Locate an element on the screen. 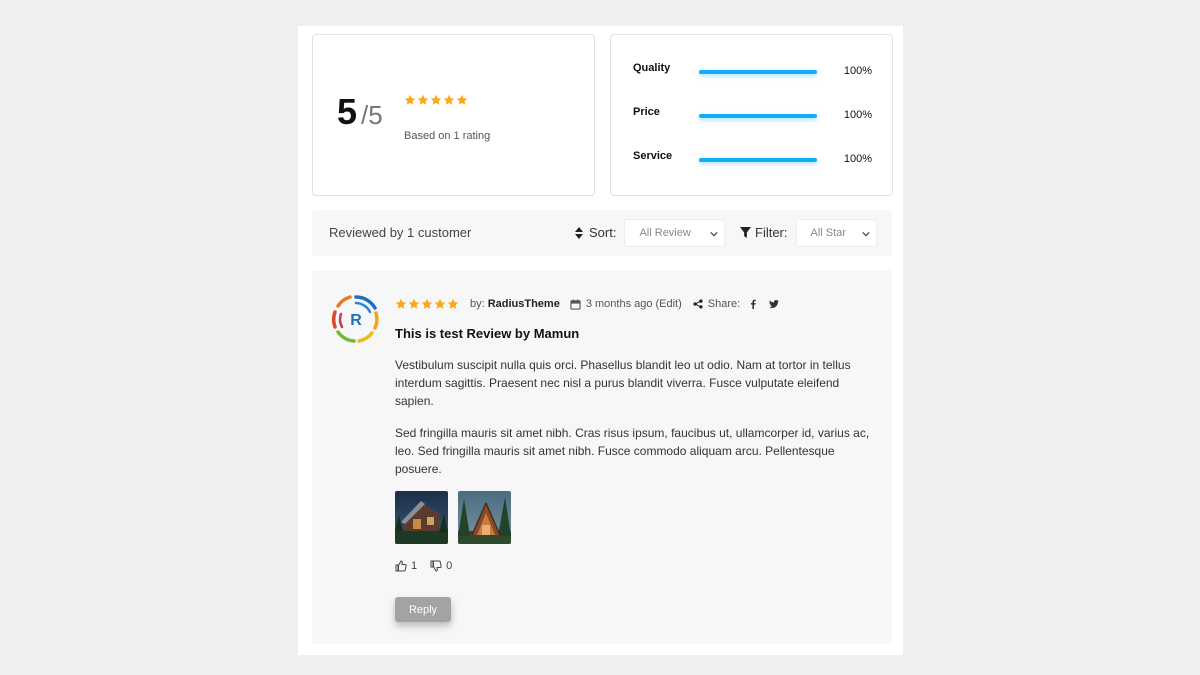 Image resolution: width=1200 pixels, height=675 pixels. rating-summary-card: 5 /5 Based on 1 rating is located at coordinates (453, 115).